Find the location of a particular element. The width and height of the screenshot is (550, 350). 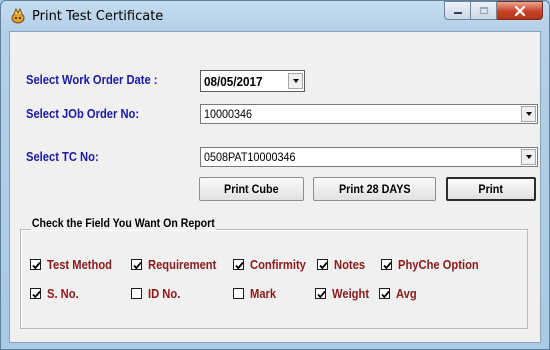

checkbox-id-no: ID No. is located at coordinates (158, 293).